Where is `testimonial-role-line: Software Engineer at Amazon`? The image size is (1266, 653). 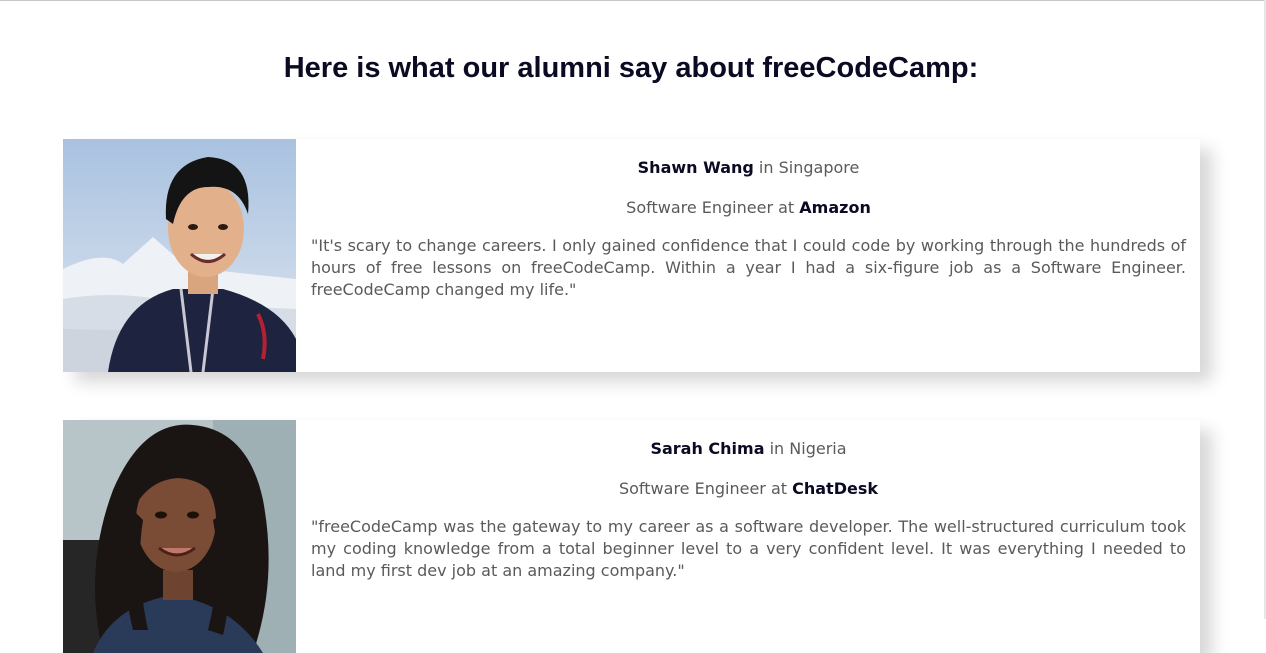 testimonial-role-line: Software Engineer at Amazon is located at coordinates (748, 208).